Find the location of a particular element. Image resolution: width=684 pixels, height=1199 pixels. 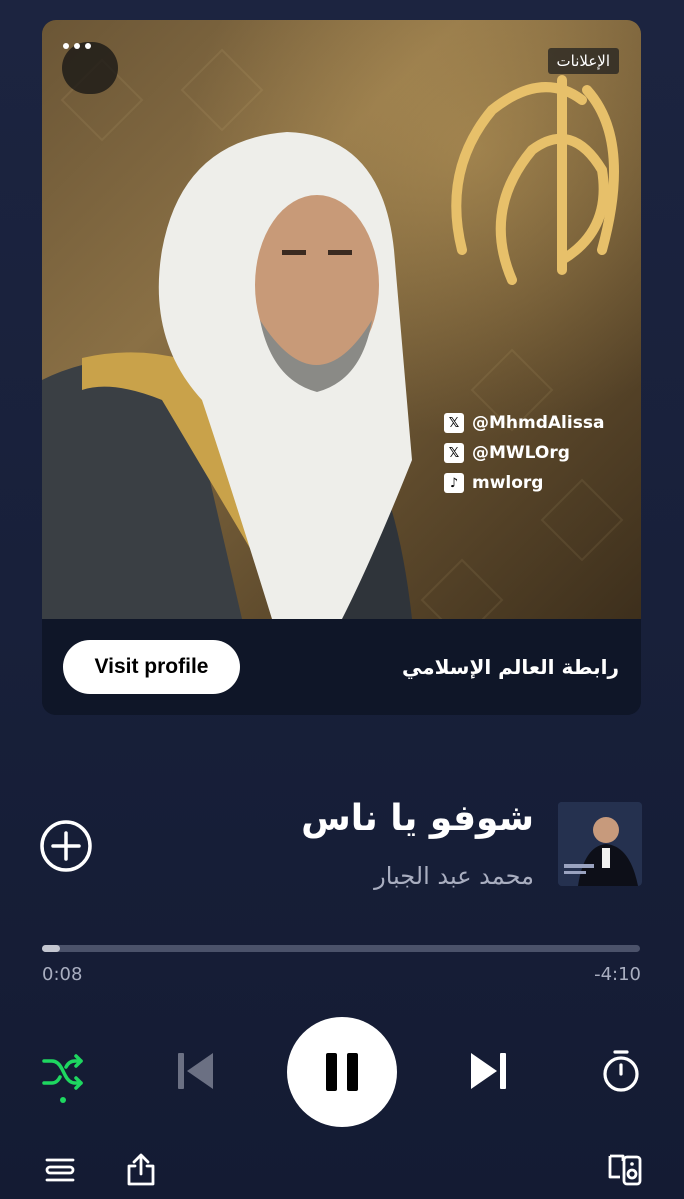

progress-fill is located at coordinates (51, 948).